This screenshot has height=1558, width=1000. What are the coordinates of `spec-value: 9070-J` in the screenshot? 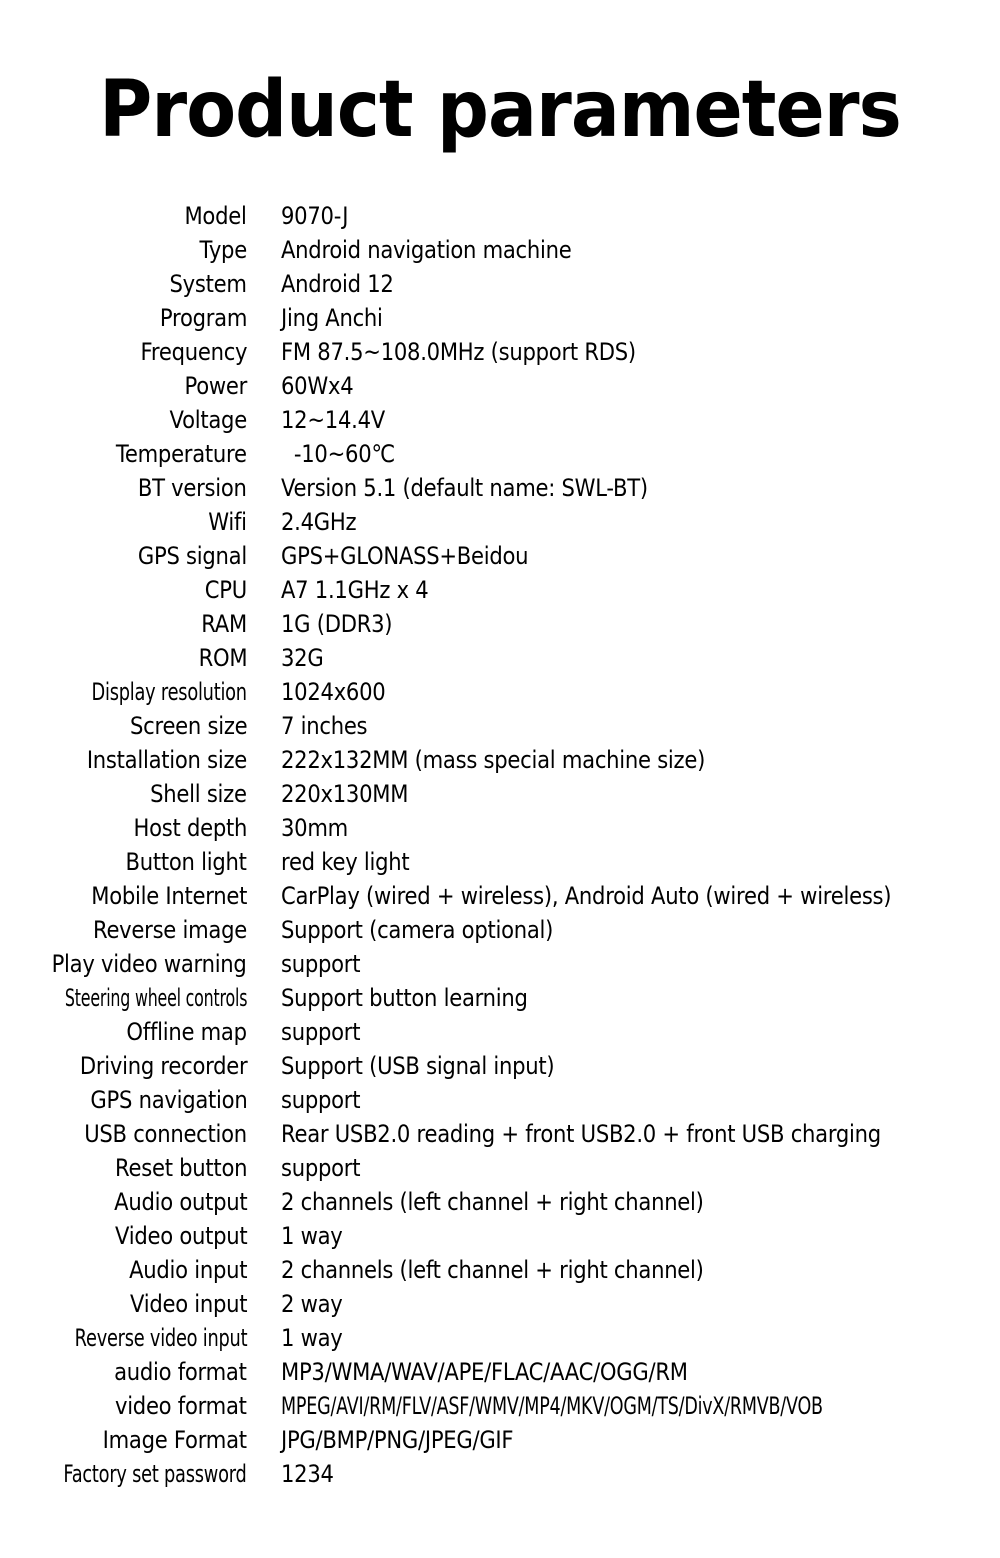 It's located at (315, 216).